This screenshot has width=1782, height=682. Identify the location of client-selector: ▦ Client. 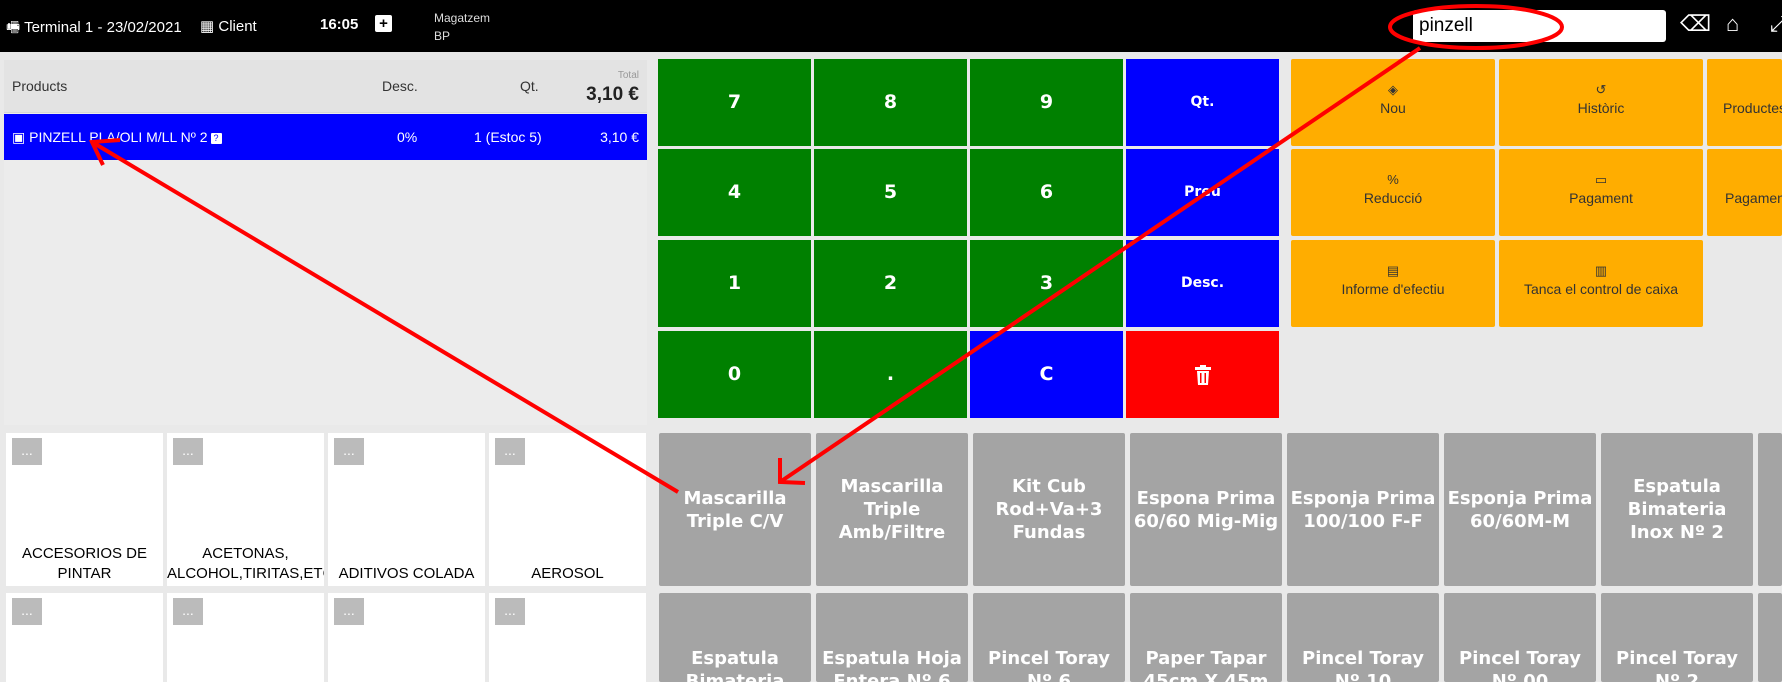
(228, 26).